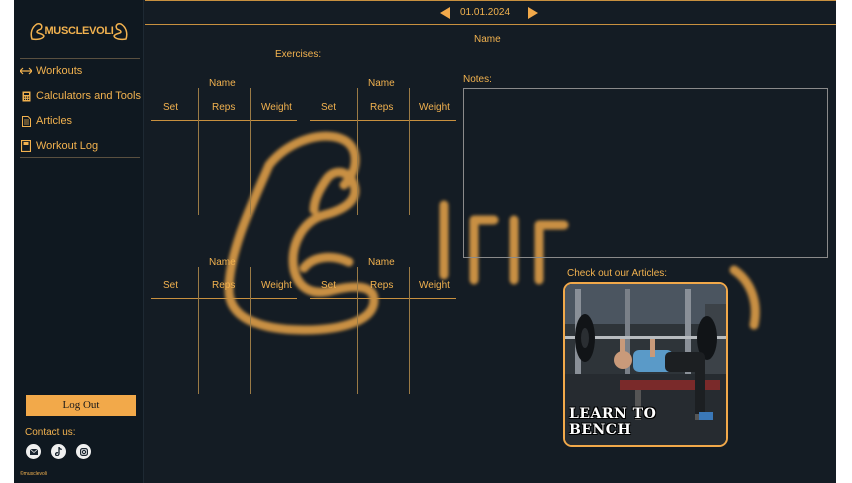 The height and width of the screenshot is (483, 852). I want to click on tiktok-icon, so click(58, 451).